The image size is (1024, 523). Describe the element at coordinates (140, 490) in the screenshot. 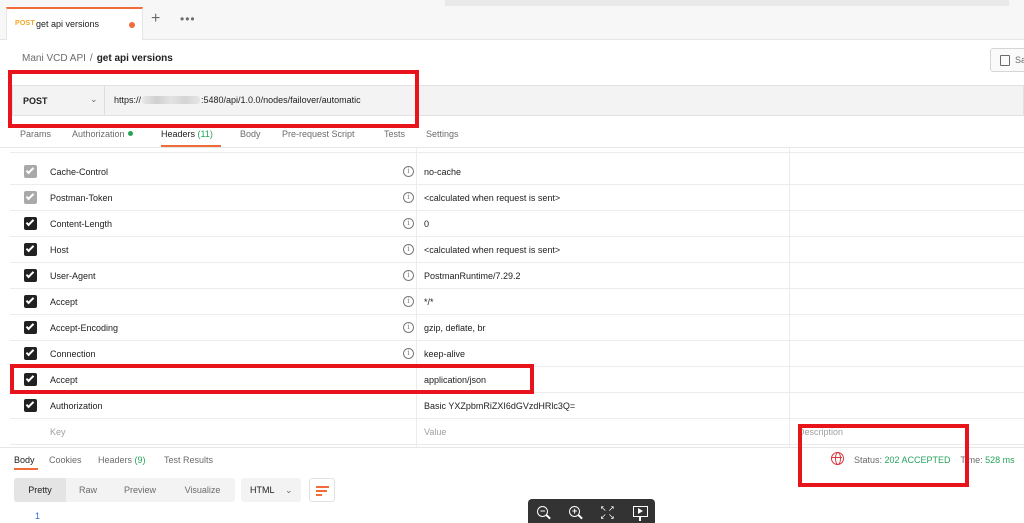

I see `view-preview: Preview` at that location.